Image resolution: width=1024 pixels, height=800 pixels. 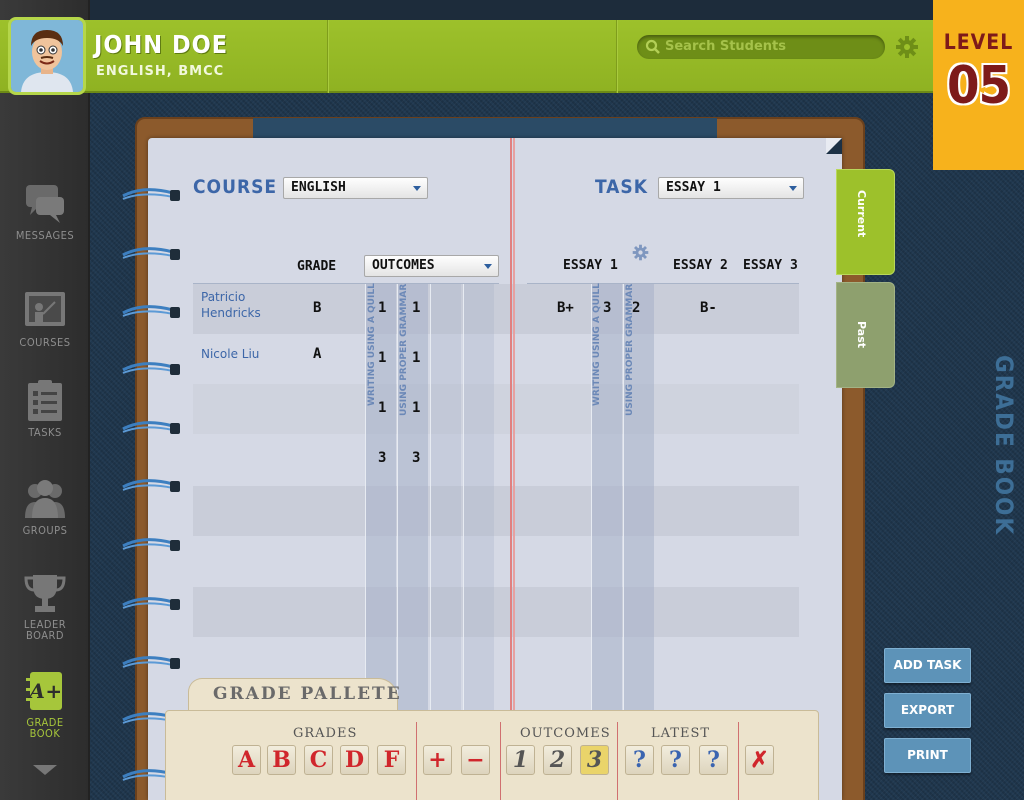 I want to click on essay-2-header: ESSAY 2, so click(x=700, y=265).